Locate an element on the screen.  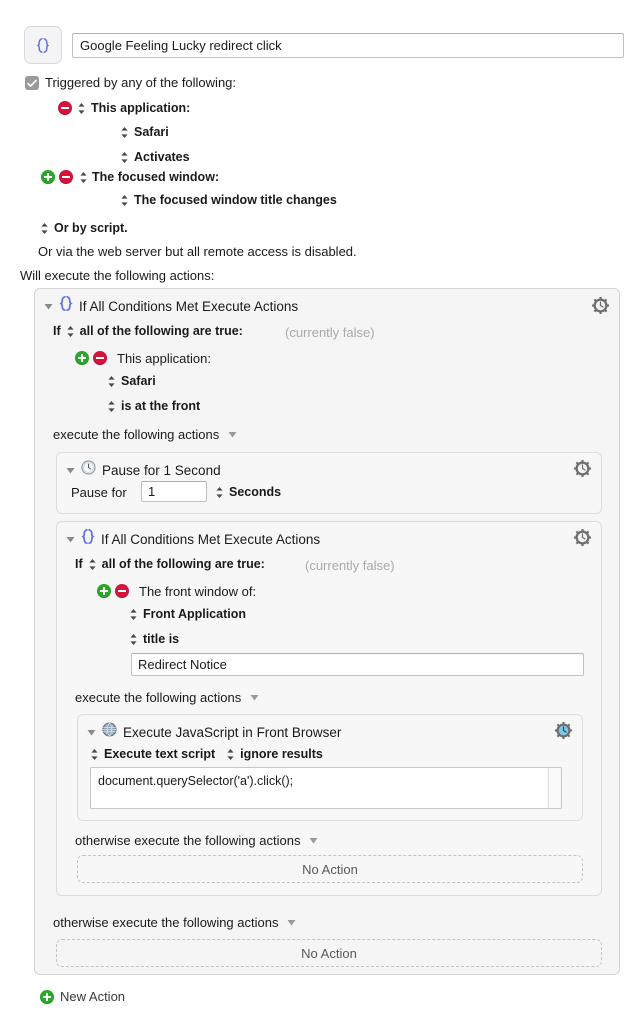
trigger-this-application-row: This application: is located at coordinates (124, 108).